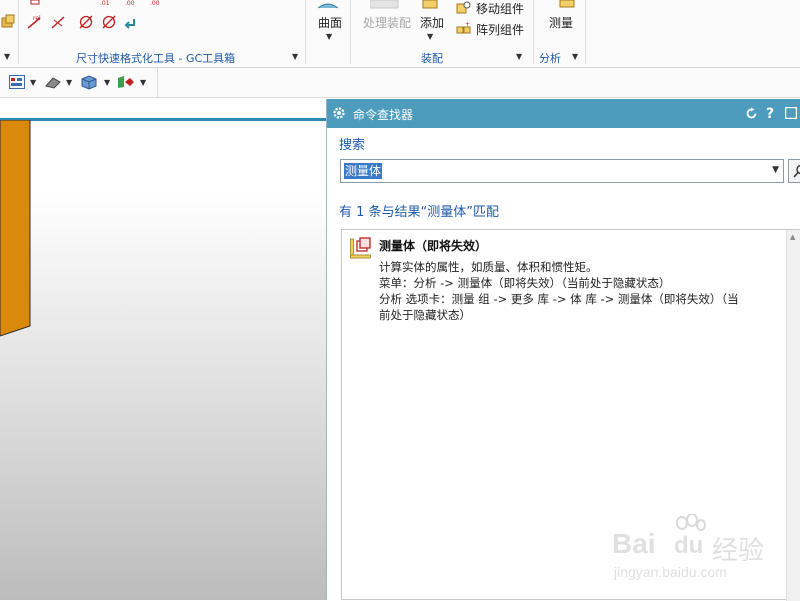  I want to click on group-label-gc-toolbox: 尺寸快速格式化工具 - GC工具箱, so click(156, 58).